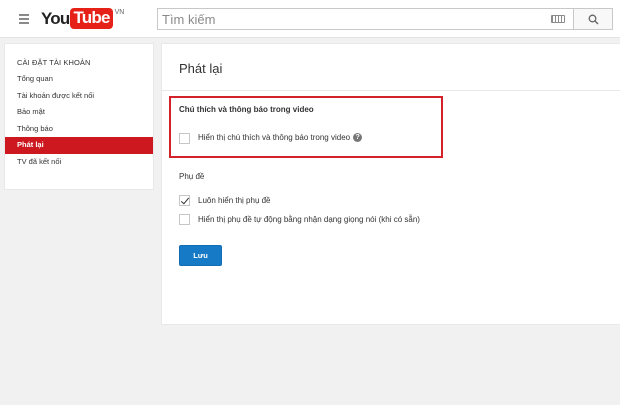 This screenshot has height=405, width=620. I want to click on logo-you-text: You, so click(55, 18).